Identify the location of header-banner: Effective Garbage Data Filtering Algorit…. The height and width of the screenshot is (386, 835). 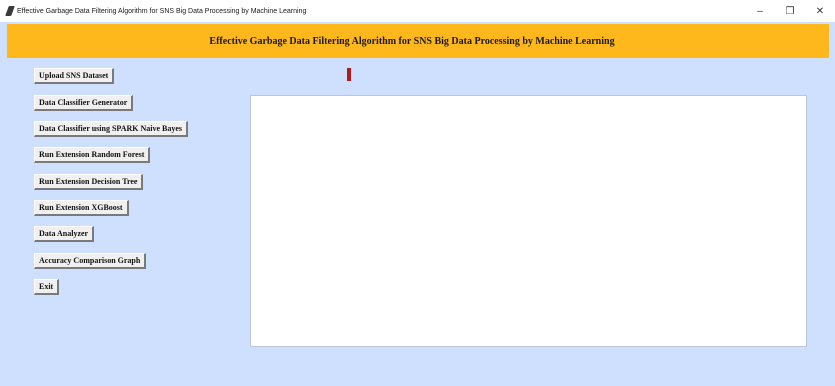
(418, 41).